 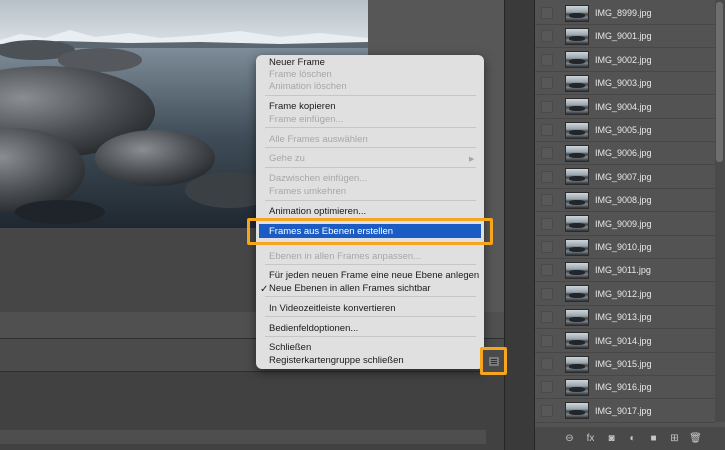 I want to click on layer-name: IMG_9003.jpg, so click(x=623, y=83).